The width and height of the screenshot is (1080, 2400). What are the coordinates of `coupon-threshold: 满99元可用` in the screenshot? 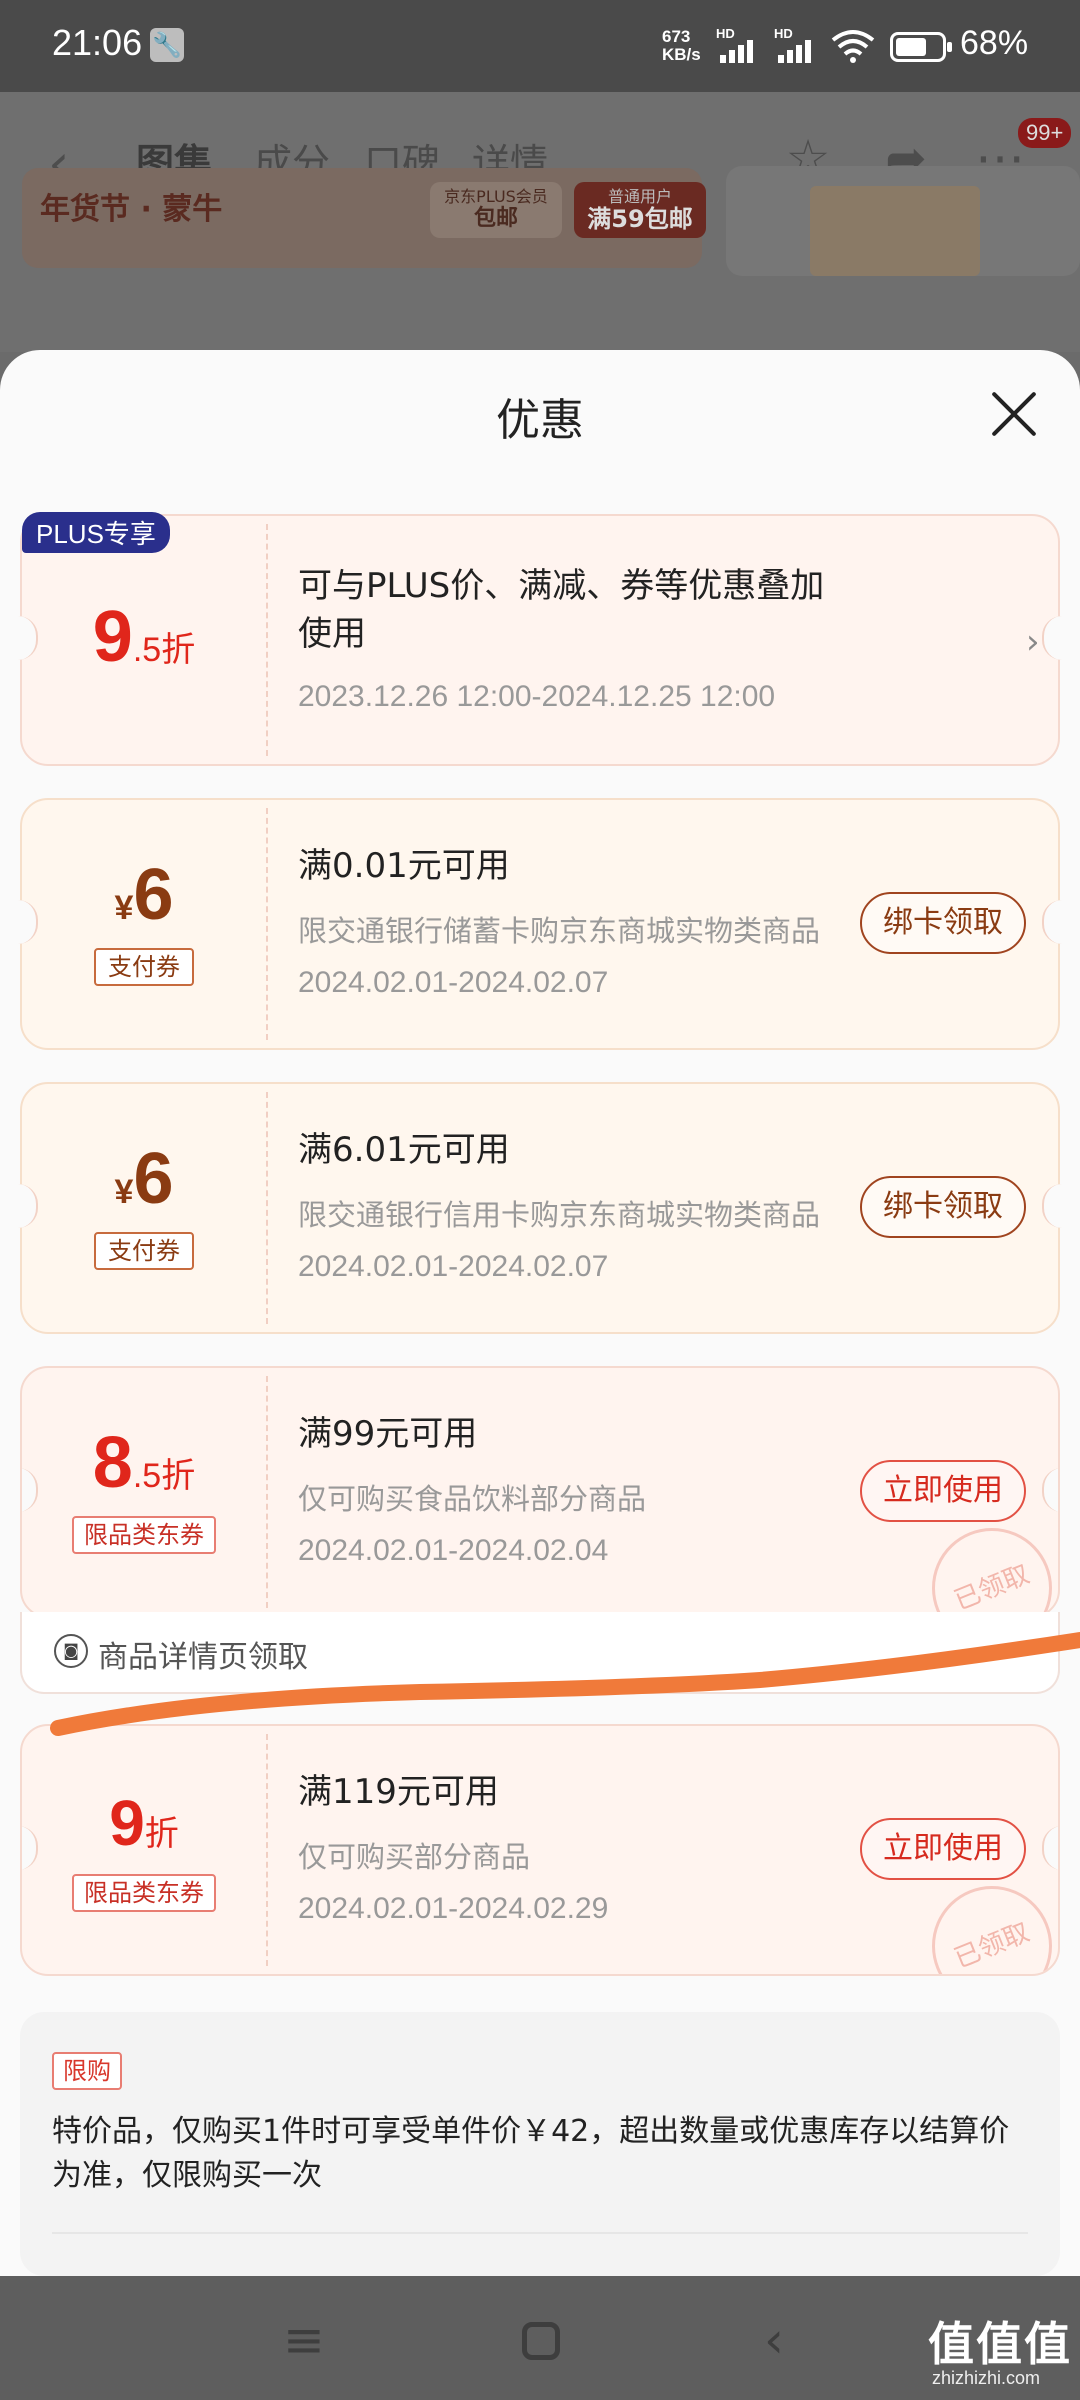 It's located at (388, 1434).